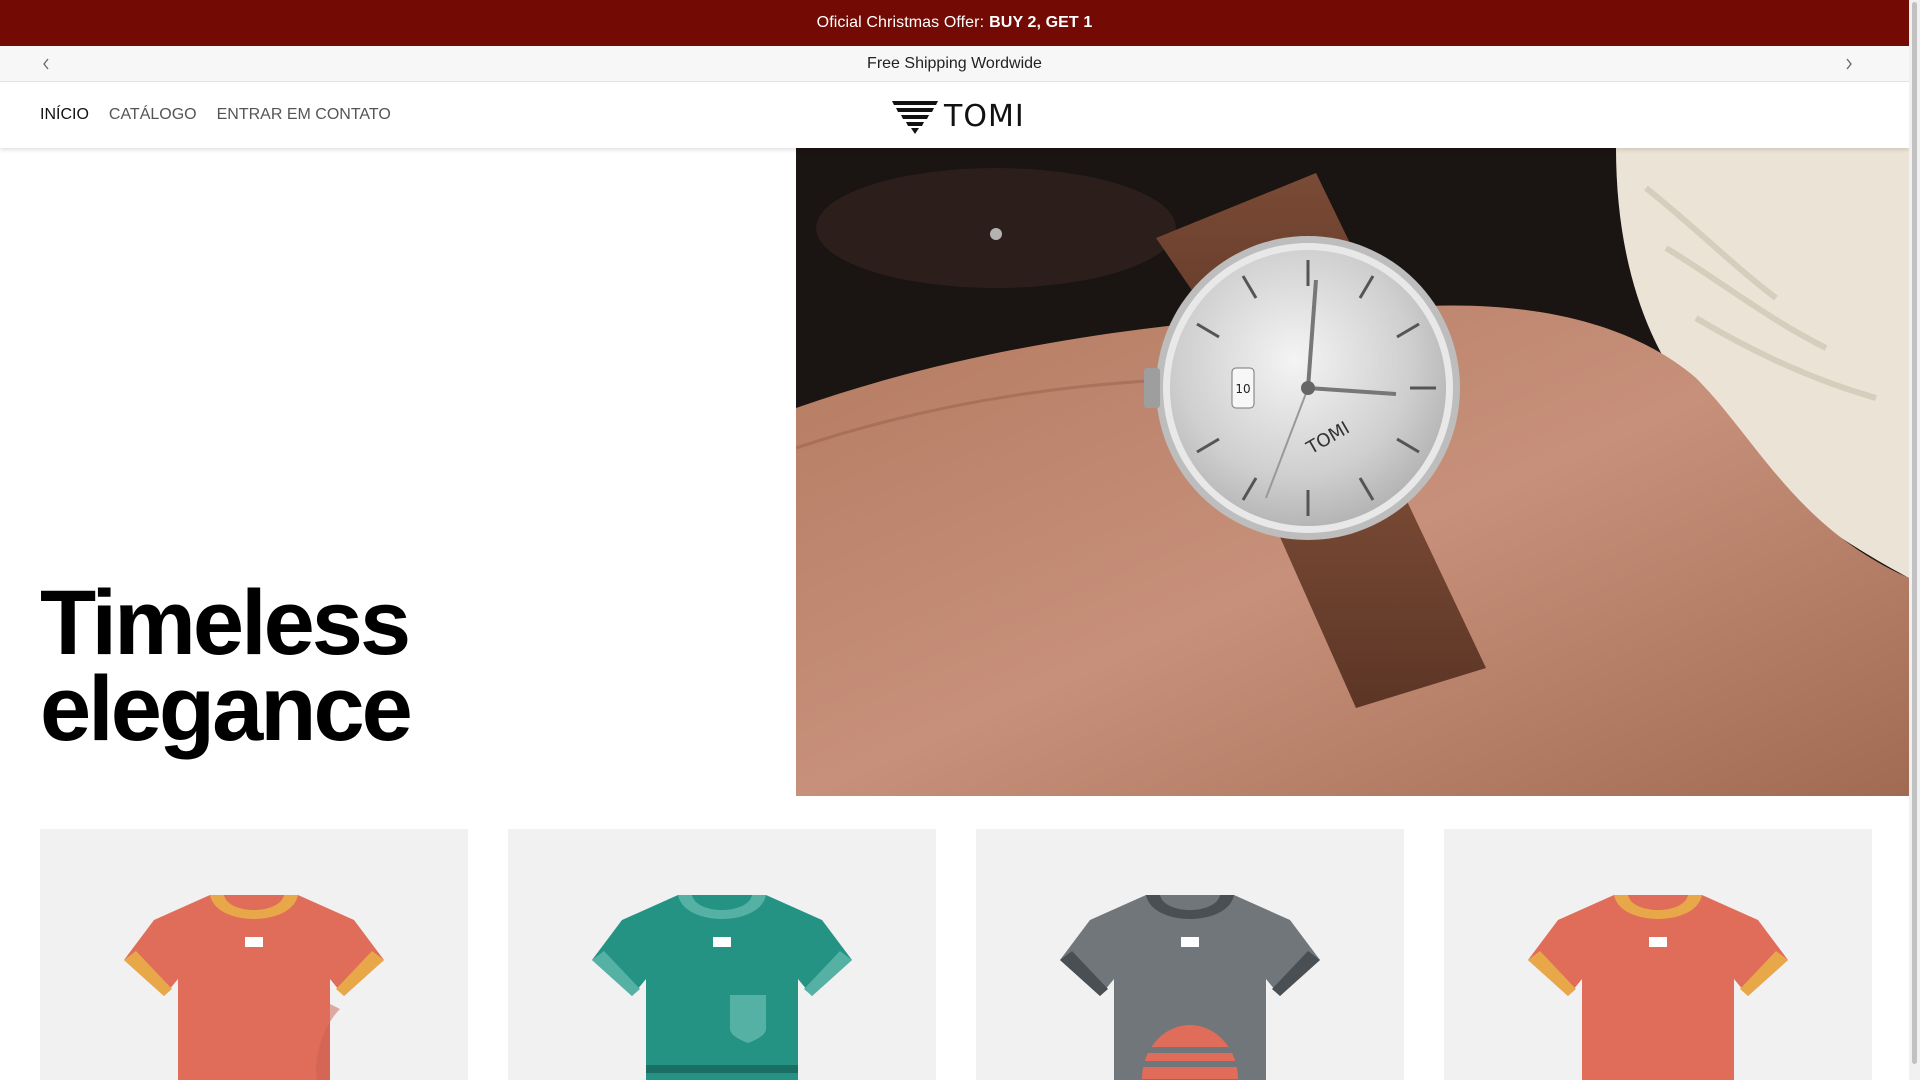 The height and width of the screenshot is (1080, 1920). Describe the element at coordinates (1849, 63) in the screenshot. I see `chevron-right-icon` at that location.